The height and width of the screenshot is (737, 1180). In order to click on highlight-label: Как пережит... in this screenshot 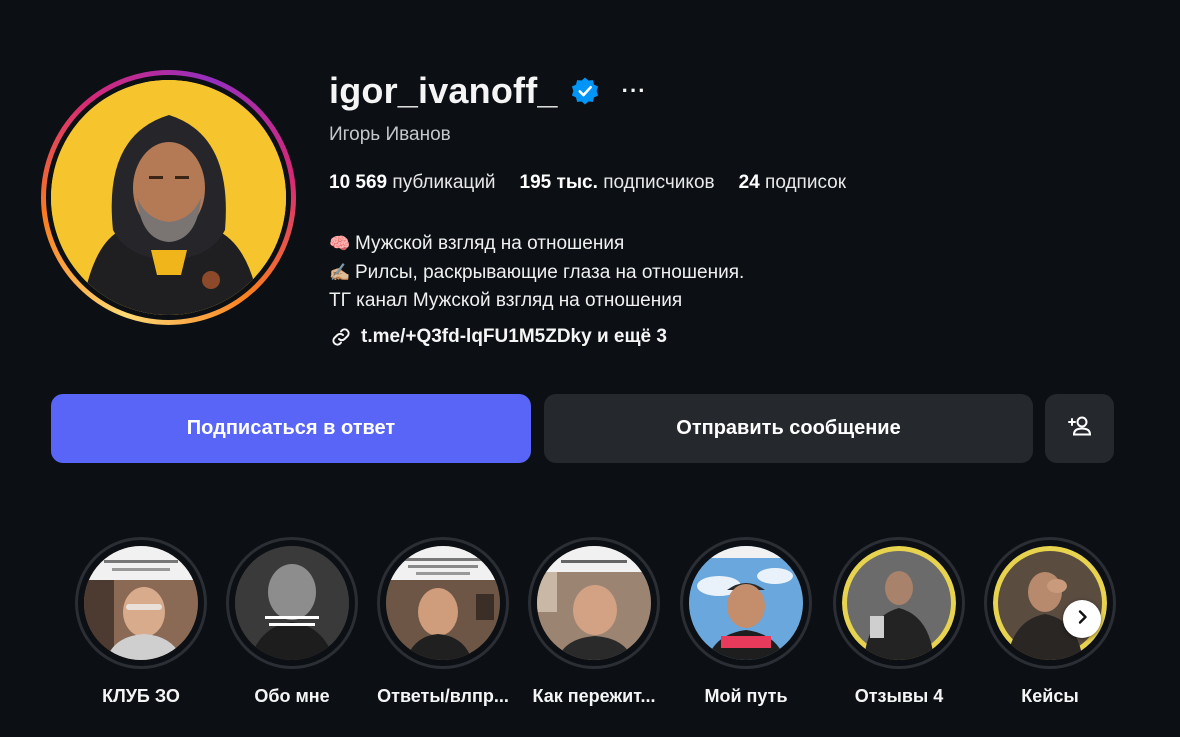, I will do `click(594, 696)`.